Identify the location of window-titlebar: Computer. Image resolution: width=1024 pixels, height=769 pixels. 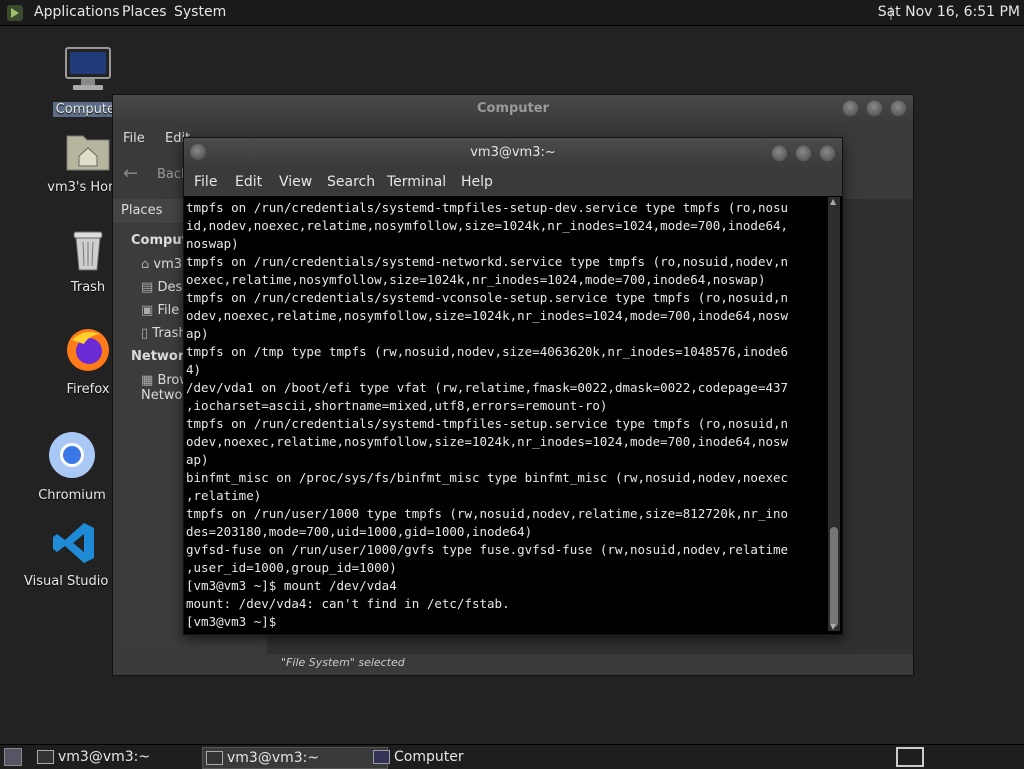
(513, 109).